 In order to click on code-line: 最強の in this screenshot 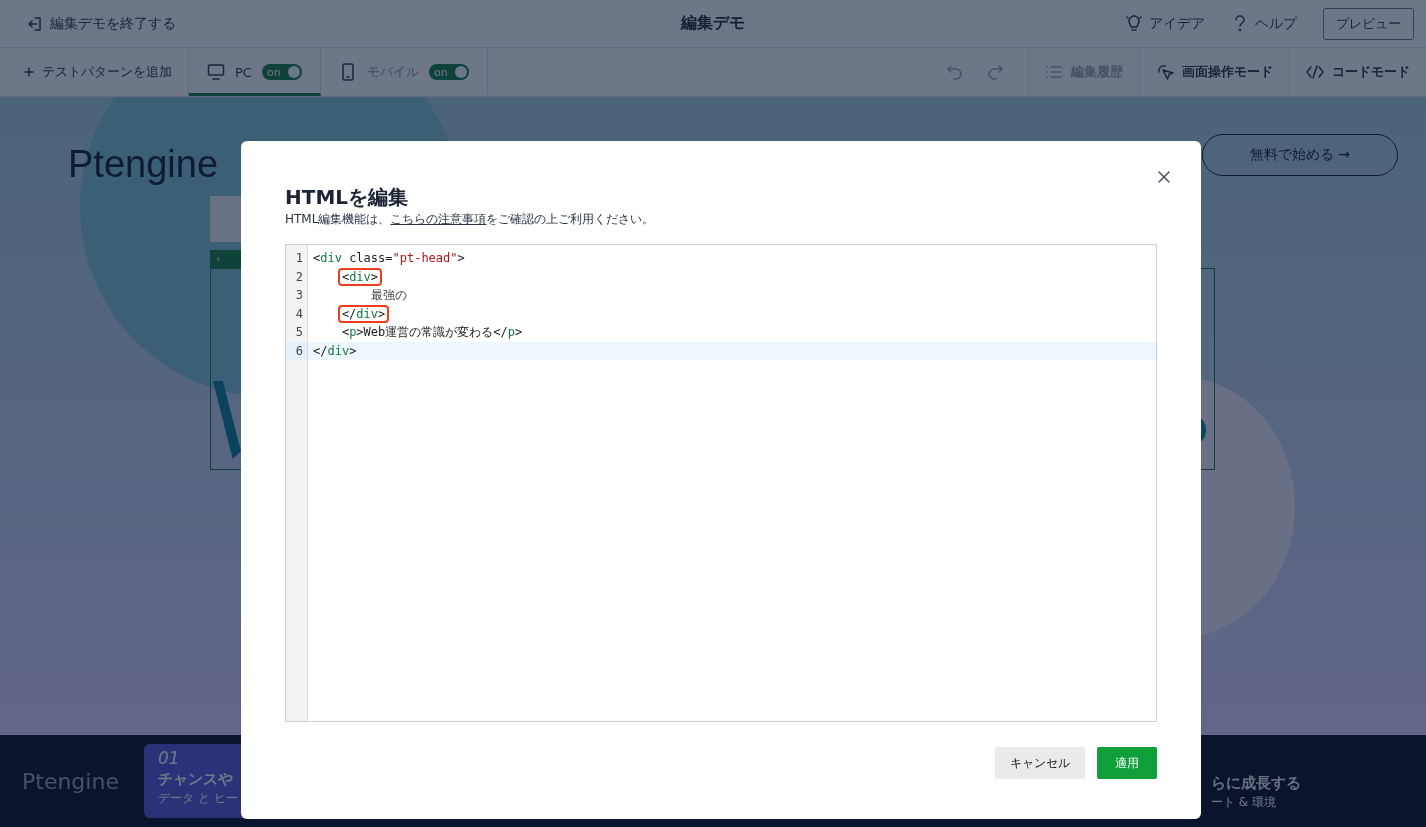, I will do `click(388, 295)`.